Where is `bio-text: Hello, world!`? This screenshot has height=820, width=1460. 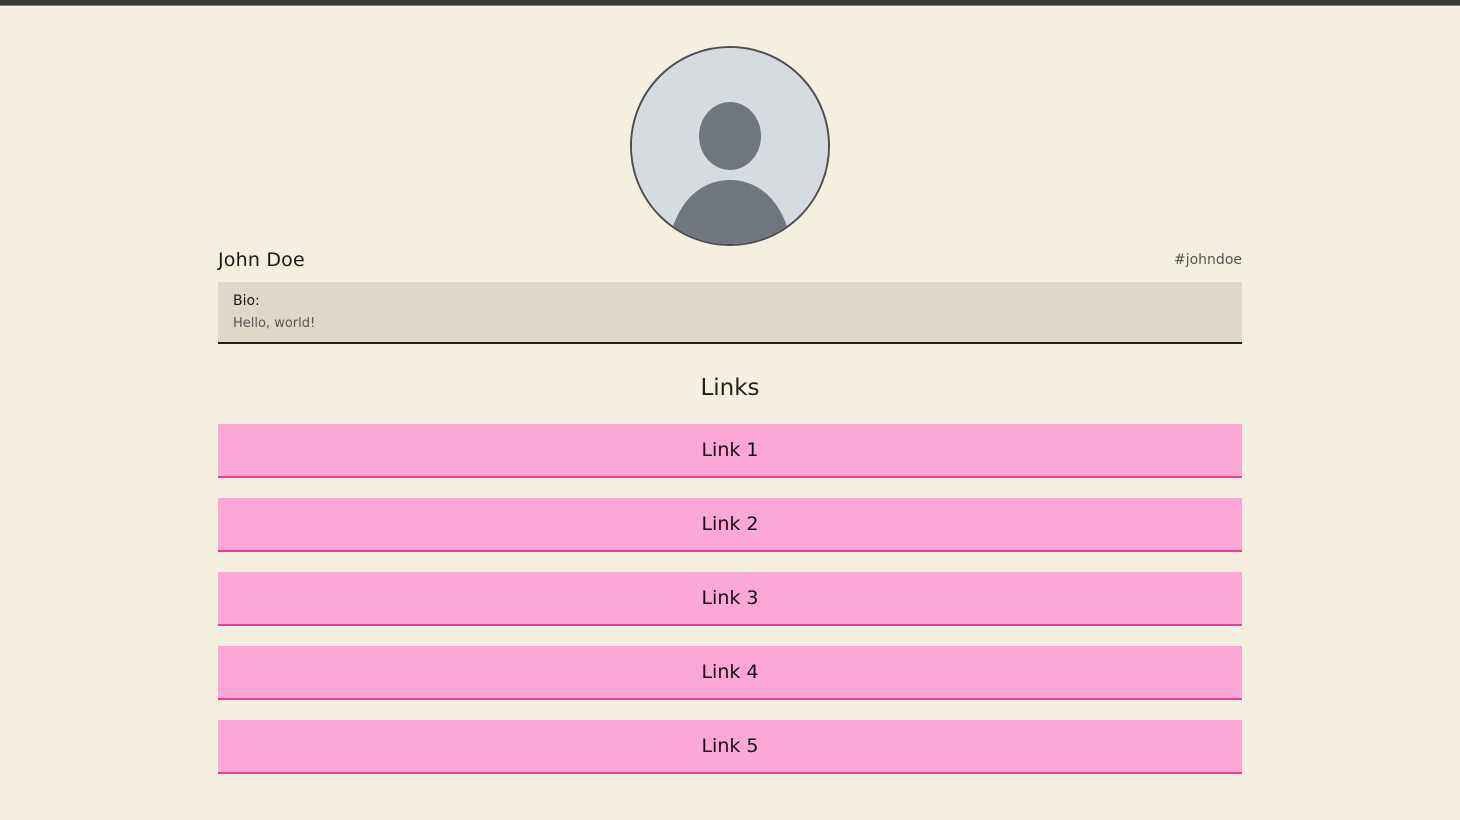
bio-text: Hello, world! is located at coordinates (274, 323).